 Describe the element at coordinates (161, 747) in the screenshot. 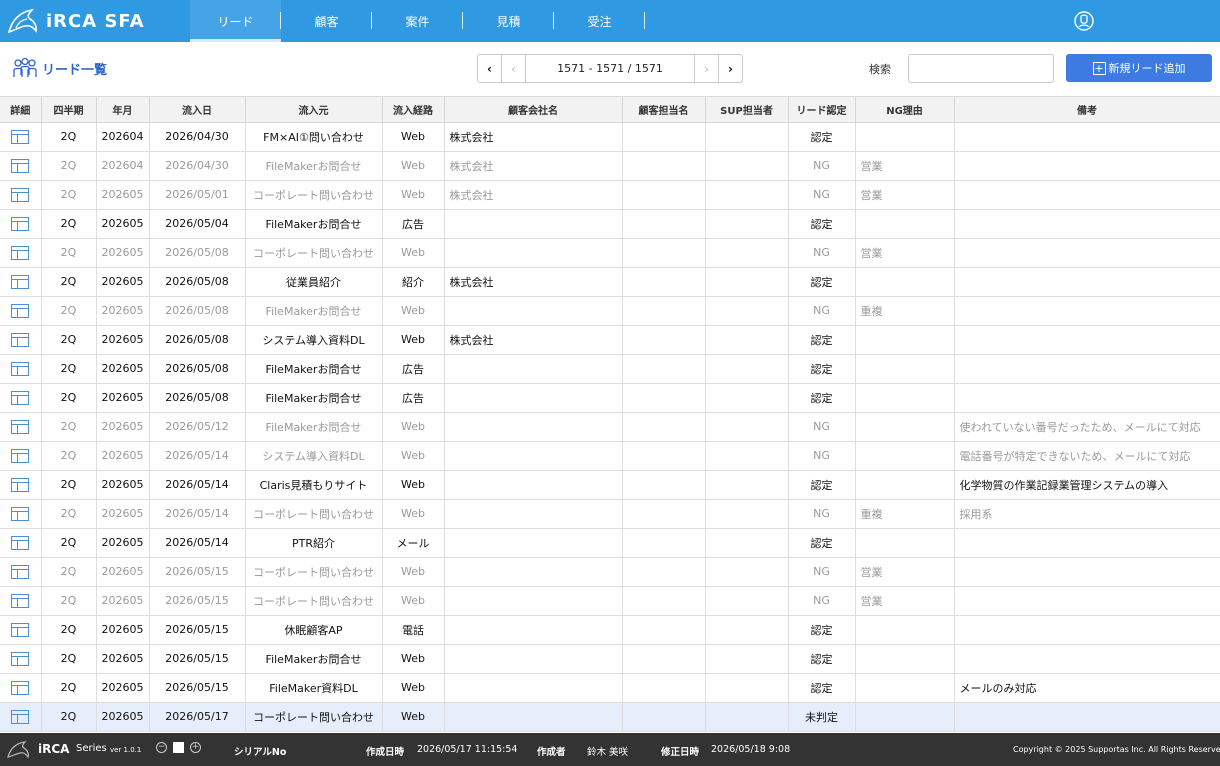

I see `zoom-out-icon: −` at that location.